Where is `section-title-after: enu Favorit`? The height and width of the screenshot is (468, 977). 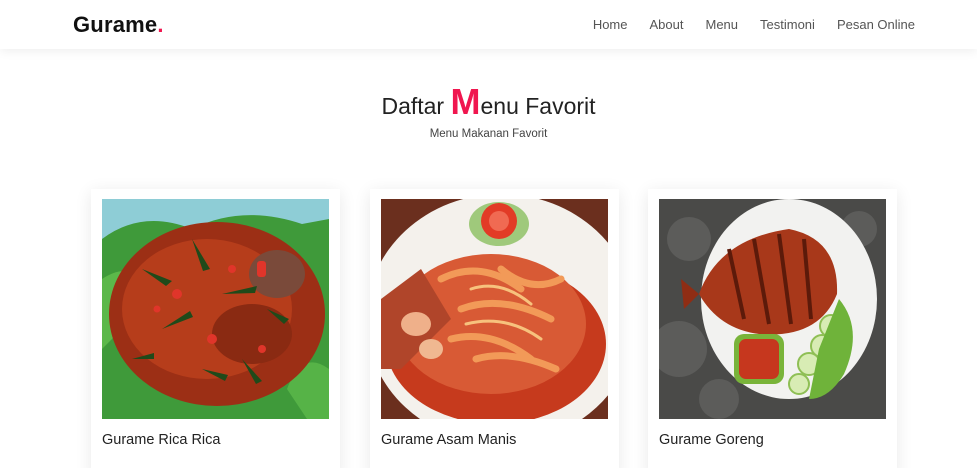
section-title-after: enu Favorit is located at coordinates (538, 106).